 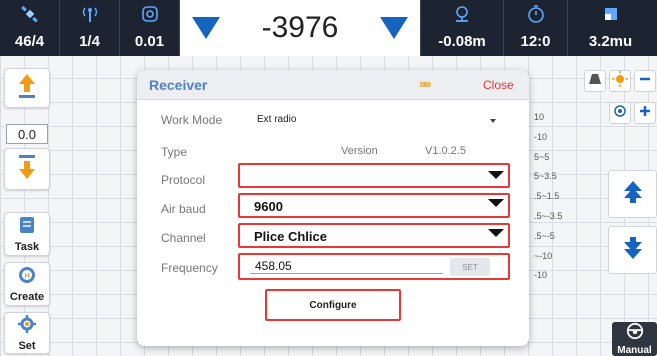 I want to click on stake-value: 5~5, so click(x=542, y=156).